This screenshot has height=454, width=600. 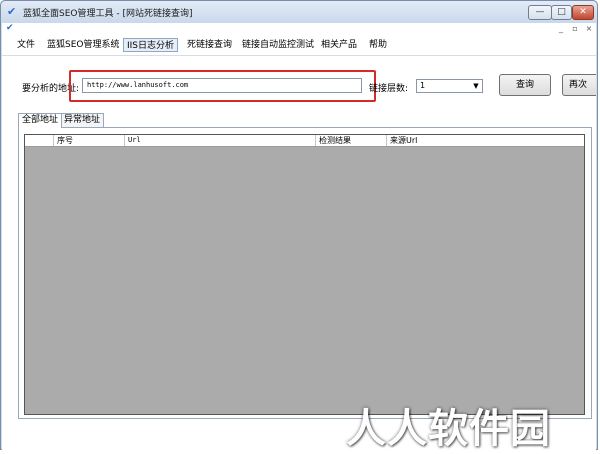 I want to click on depth-select-value: 1, so click(x=423, y=85).